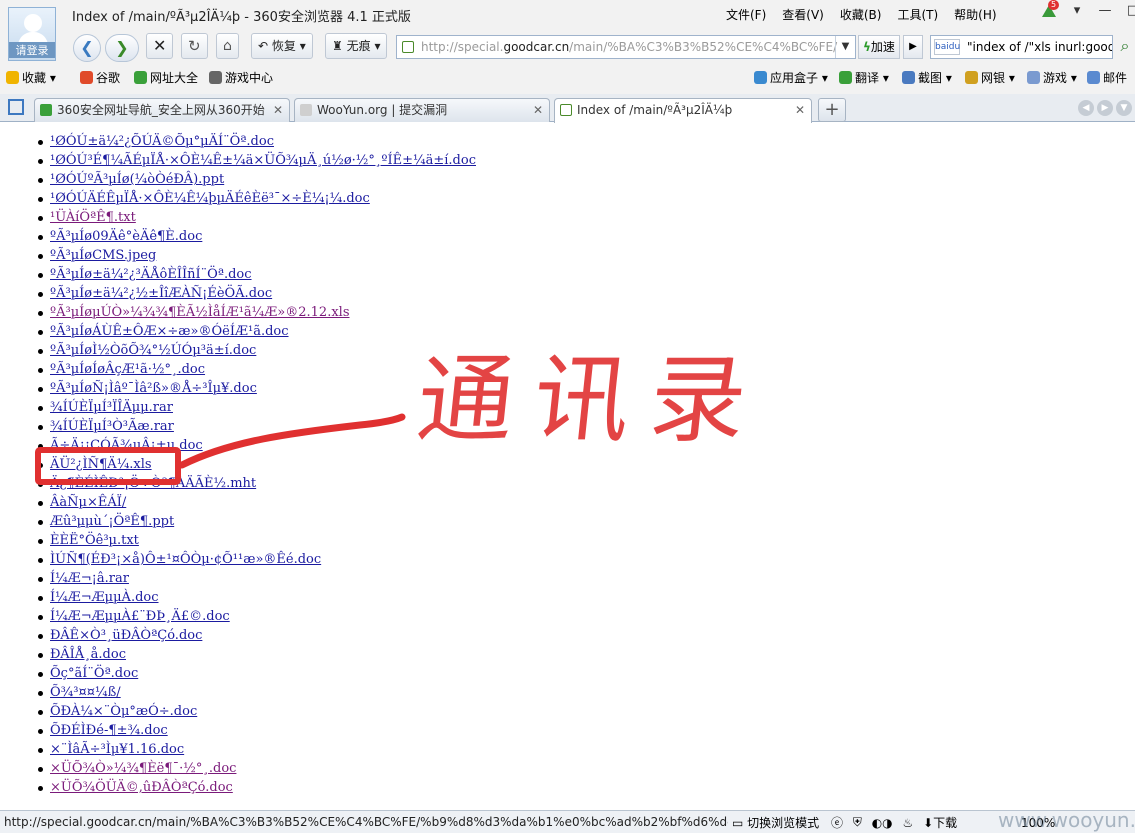  What do you see at coordinates (127, 369) in the screenshot?
I see `file-link: ºÃ³µÍøÍøÂçÆ¹ã·½°¸.doc` at bounding box center [127, 369].